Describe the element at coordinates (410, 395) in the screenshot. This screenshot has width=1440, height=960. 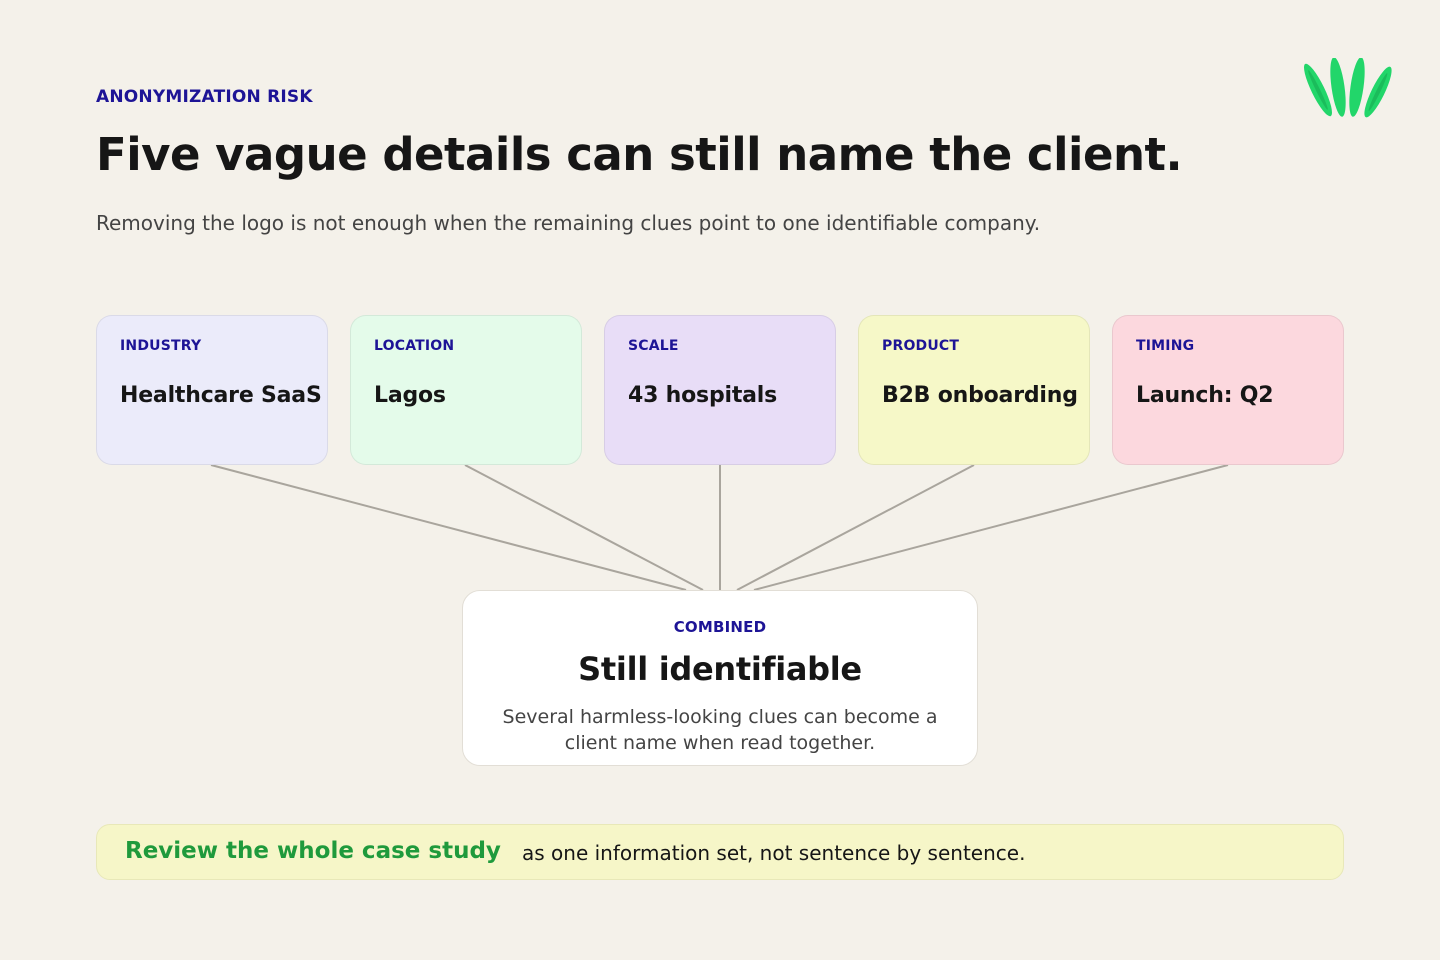
I see `clue-value: Lagos` at that location.